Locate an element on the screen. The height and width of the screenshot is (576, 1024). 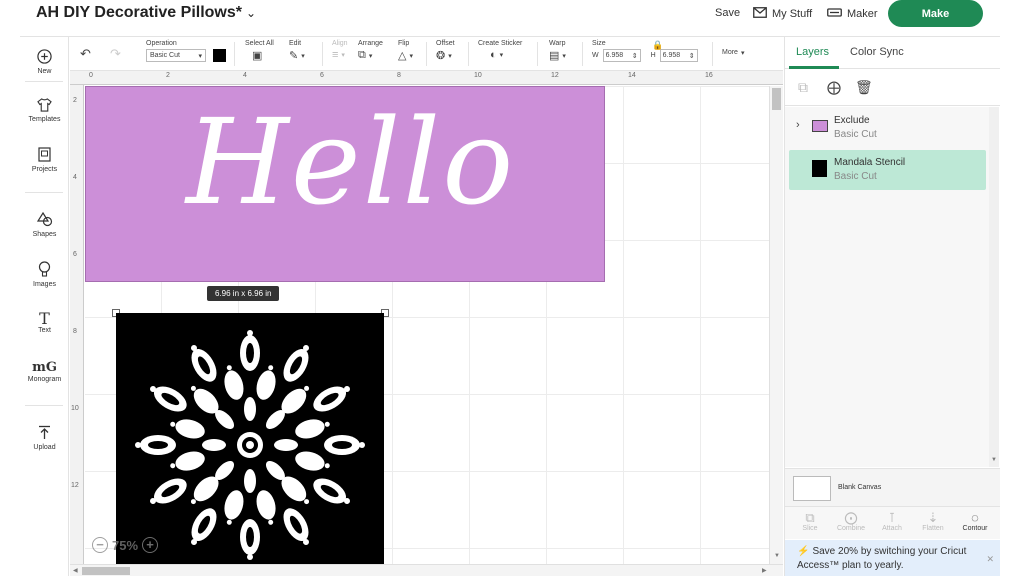
sidebar-item-new: New is located at coordinates (44, 62).